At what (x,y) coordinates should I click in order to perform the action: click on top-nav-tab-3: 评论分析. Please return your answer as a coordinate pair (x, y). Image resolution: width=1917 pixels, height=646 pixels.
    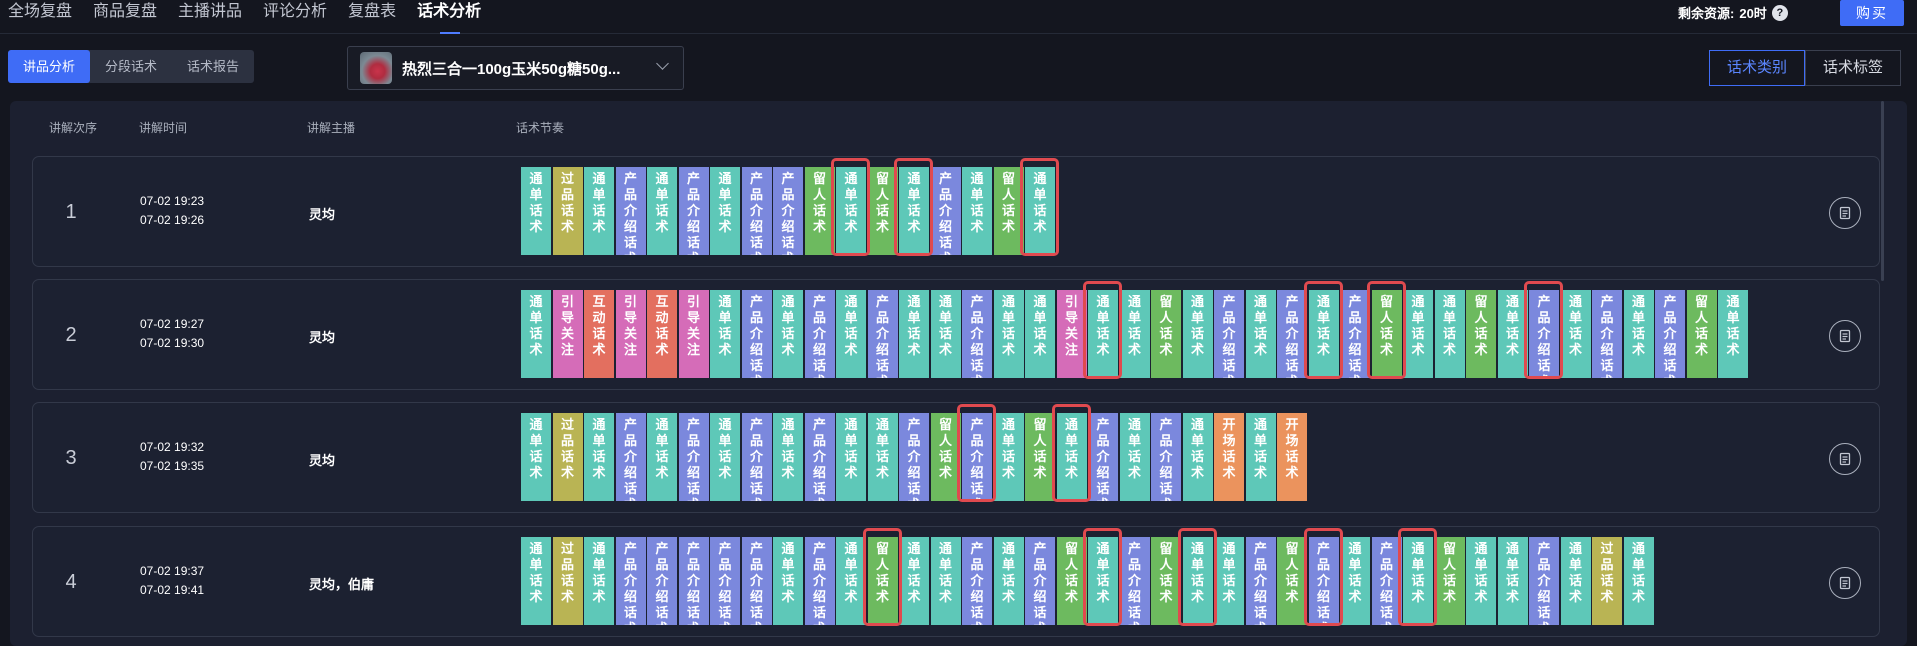
    Looking at the image, I should click on (295, 15).